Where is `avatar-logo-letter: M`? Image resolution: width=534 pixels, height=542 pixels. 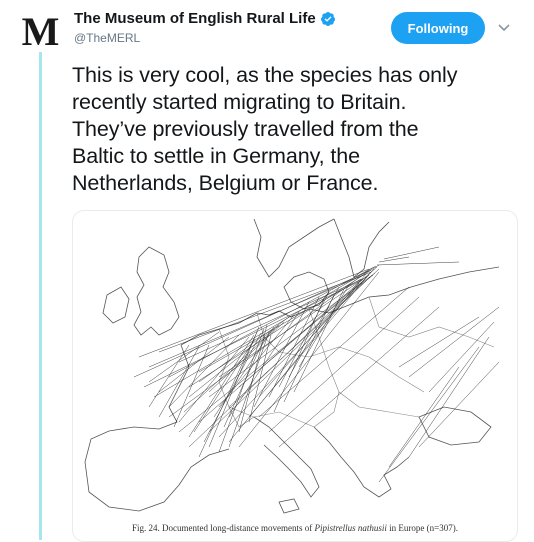
avatar-logo-letter: M is located at coordinates (40, 31).